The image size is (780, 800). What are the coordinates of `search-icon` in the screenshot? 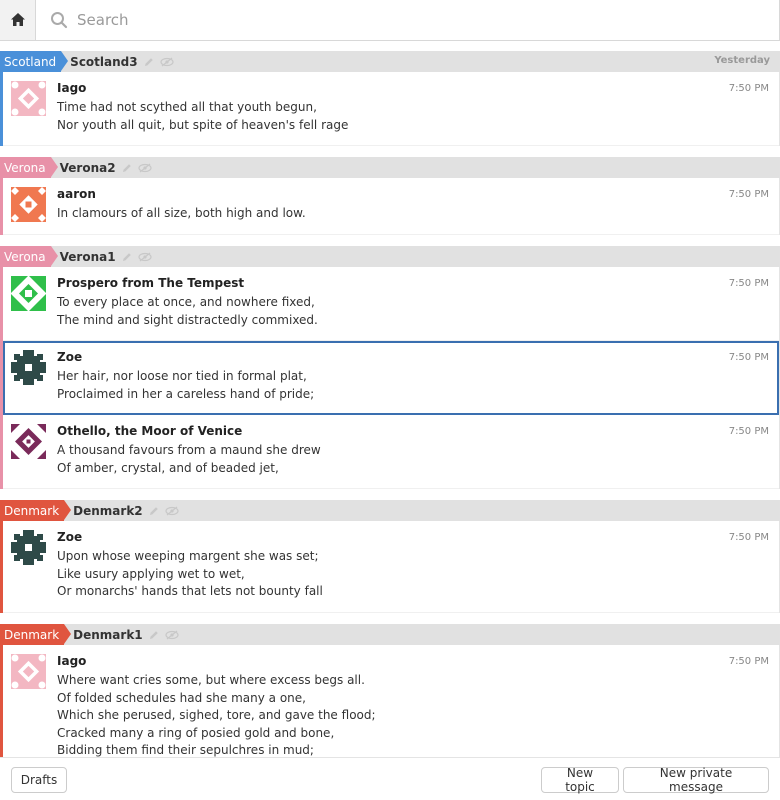 It's located at (59, 20).